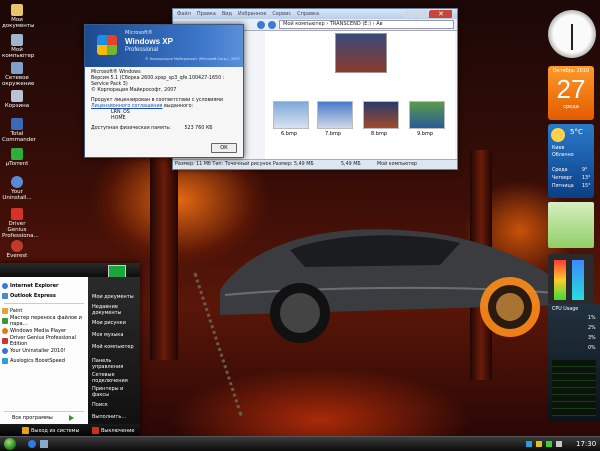 The height and width of the screenshot is (451, 600). I want to click on desktop-icon-utorrent: µTorrent, so click(17, 157).